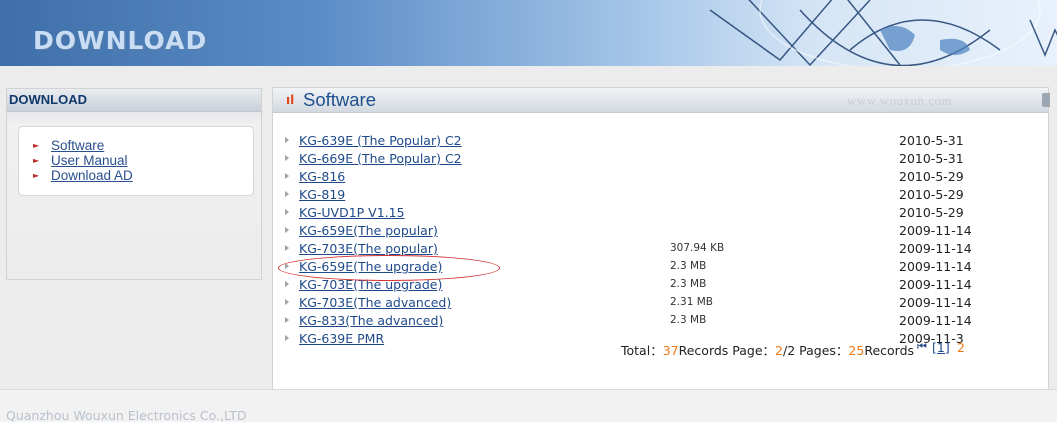 The width and height of the screenshot is (1057, 423). What do you see at coordinates (341, 338) in the screenshot?
I see `item-link: KG-639E PMR` at bounding box center [341, 338].